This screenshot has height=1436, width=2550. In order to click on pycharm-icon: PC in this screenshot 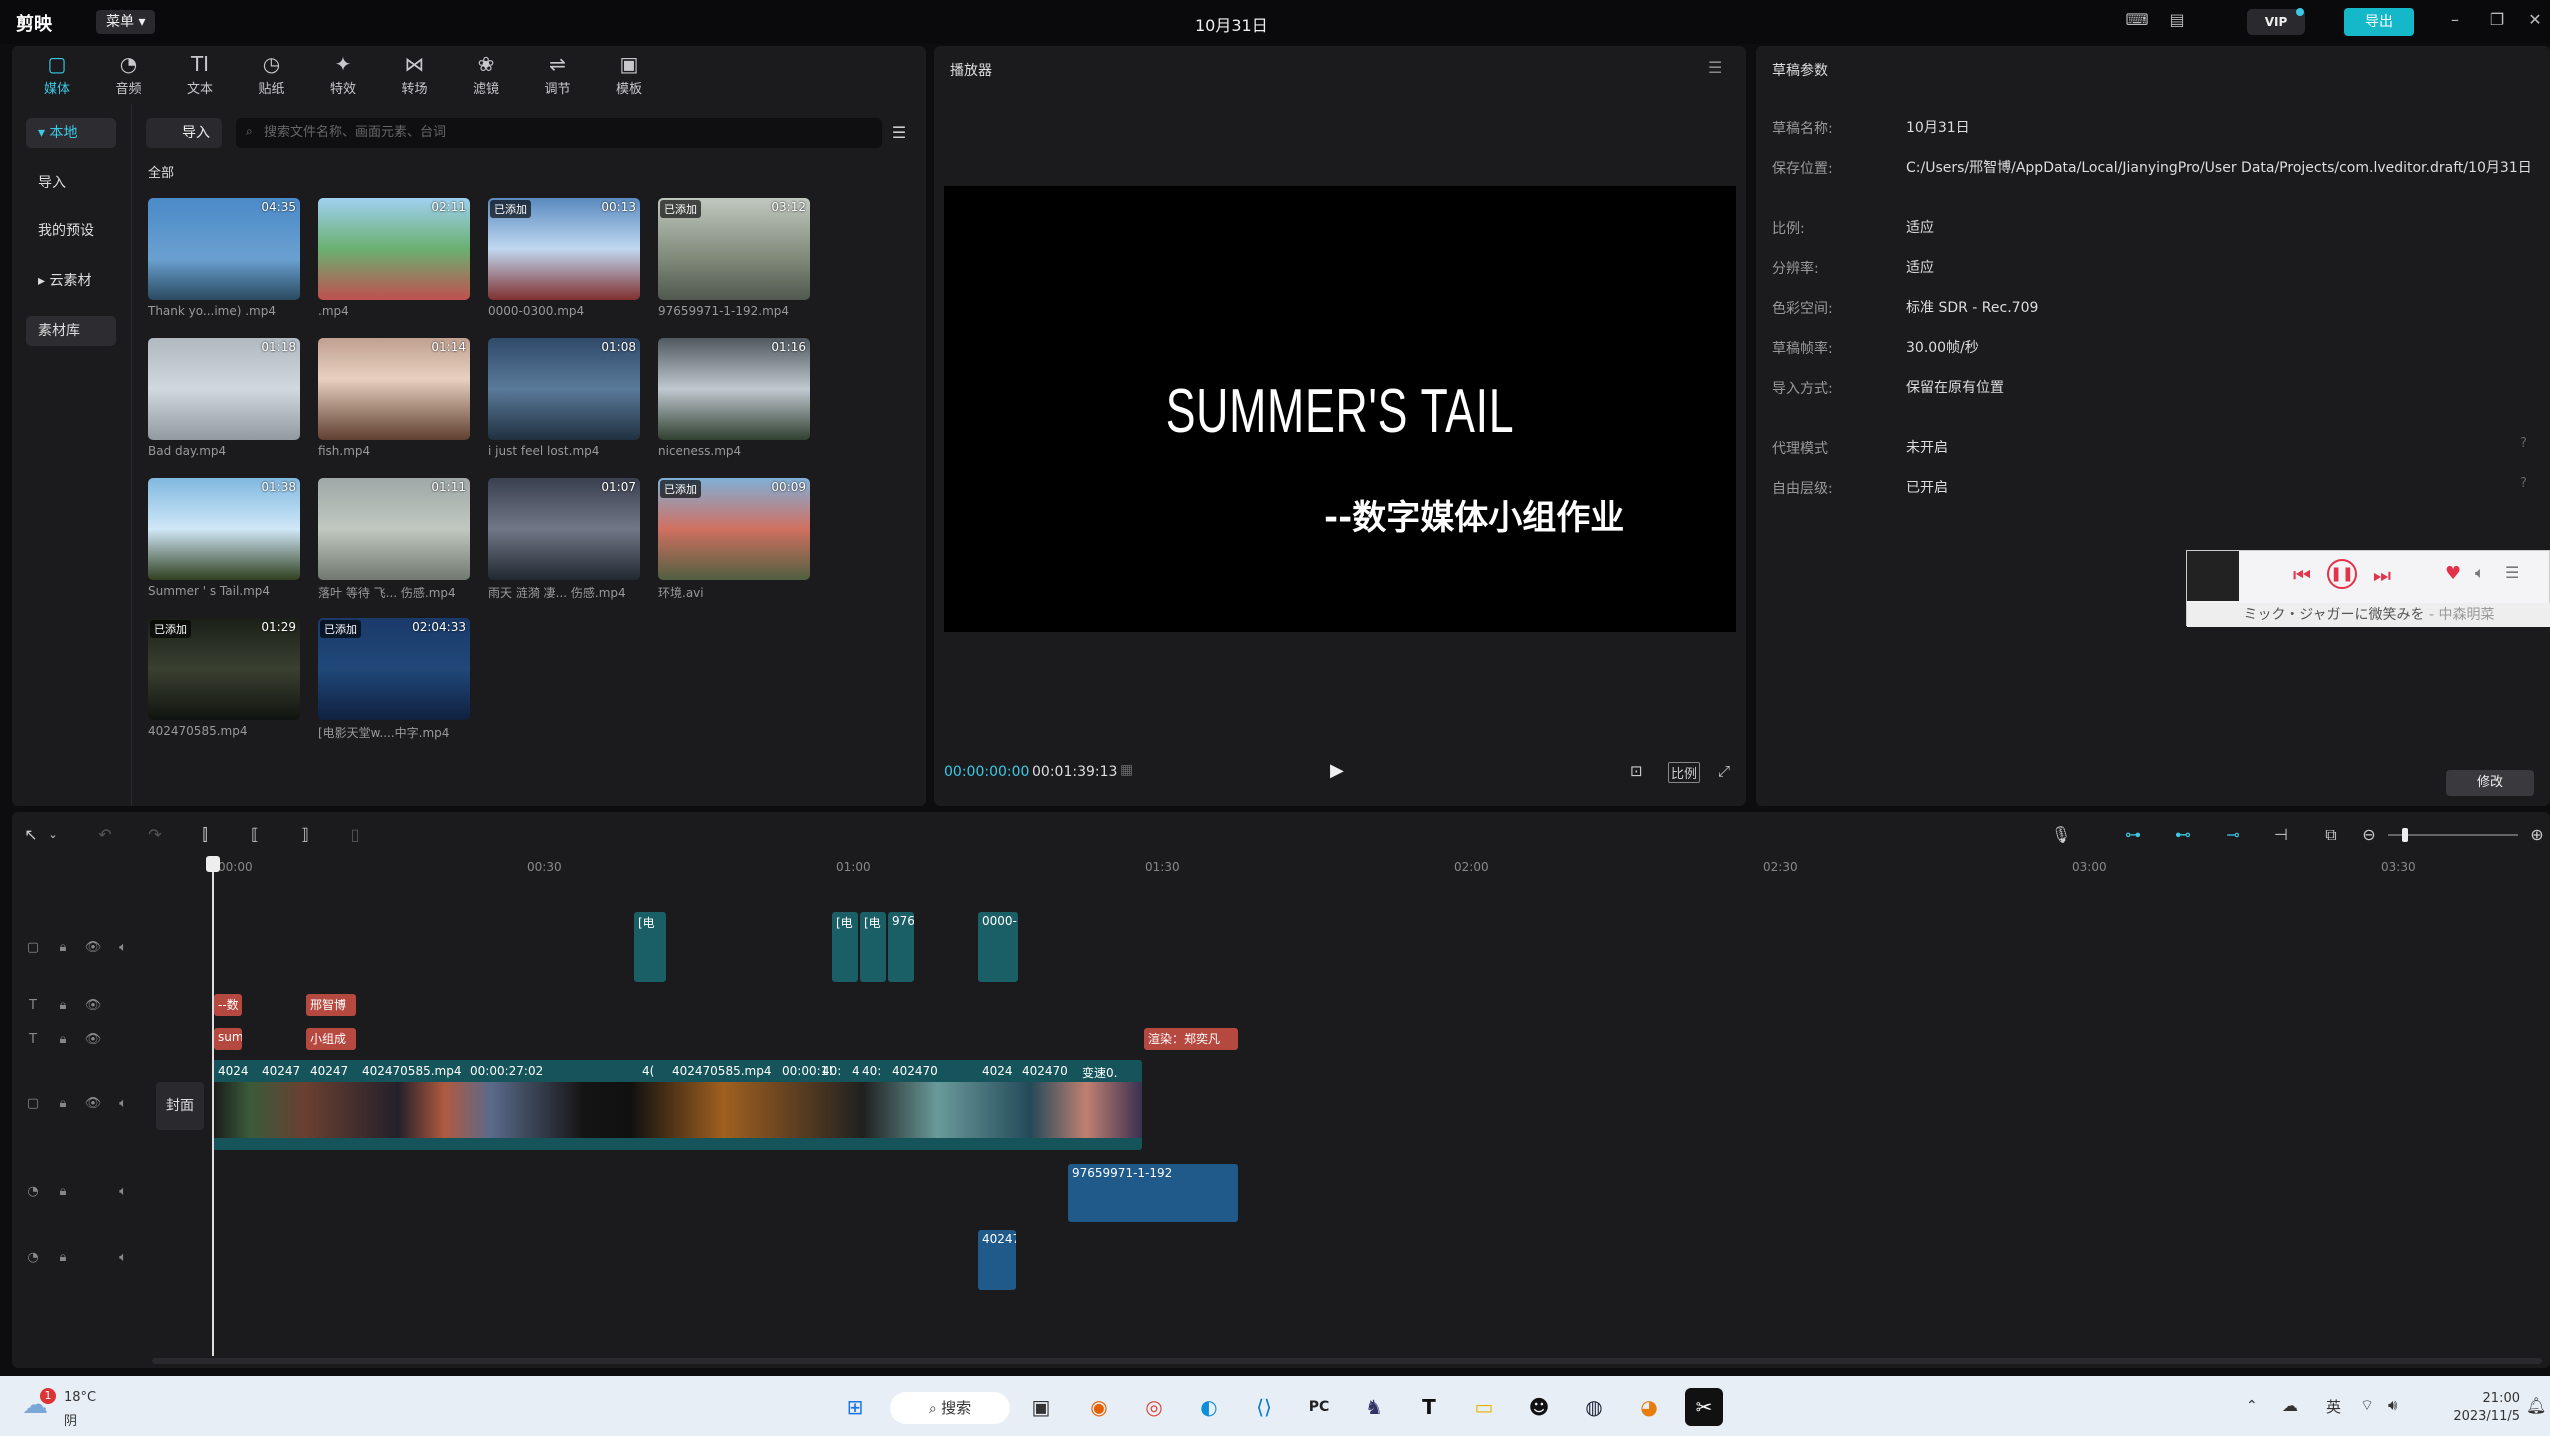, I will do `click(1319, 1407)`.